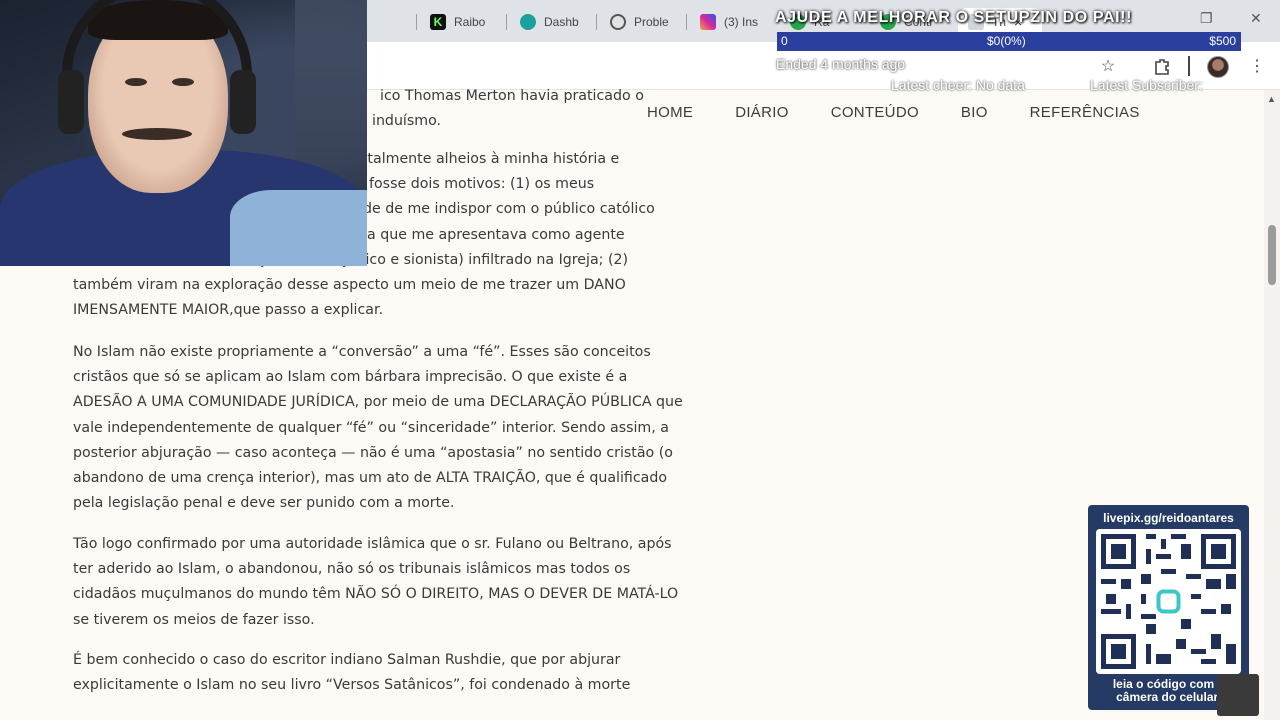  I want to click on nav-bio-link: BIO, so click(974, 112).